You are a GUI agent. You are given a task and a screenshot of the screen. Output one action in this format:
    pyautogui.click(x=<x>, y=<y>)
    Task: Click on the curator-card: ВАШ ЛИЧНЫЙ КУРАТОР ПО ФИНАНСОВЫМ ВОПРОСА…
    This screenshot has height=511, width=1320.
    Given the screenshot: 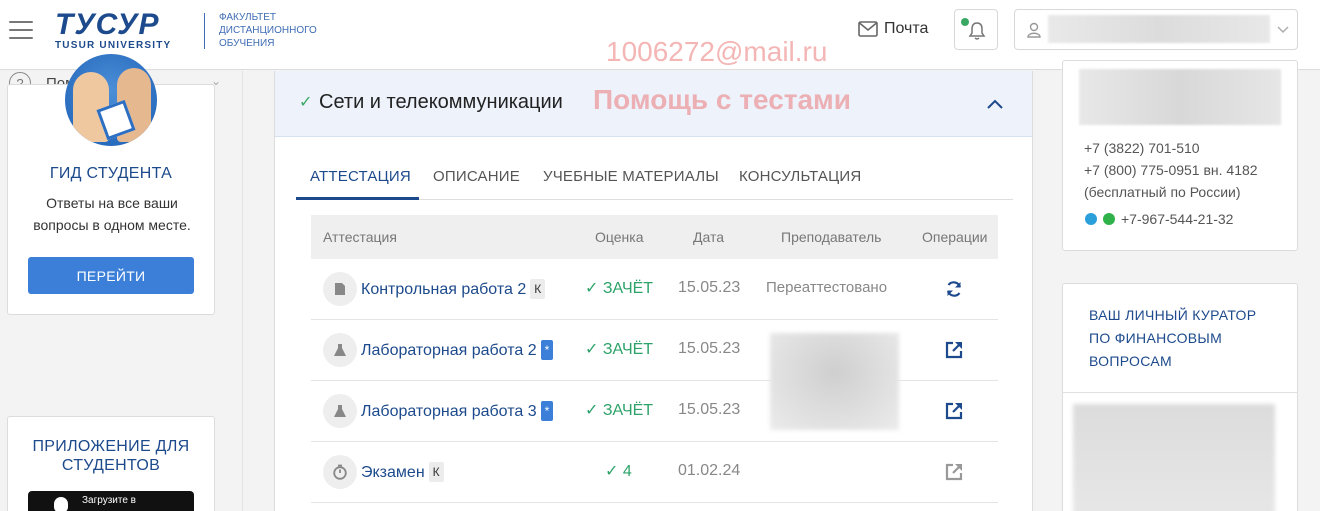 What is the action you would take?
    pyautogui.click(x=1180, y=397)
    